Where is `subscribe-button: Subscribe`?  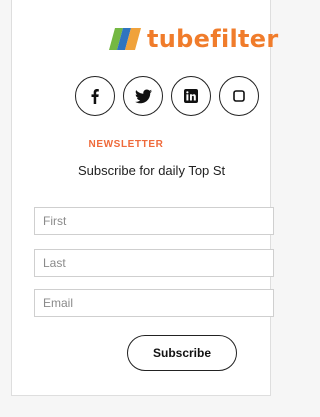
subscribe-button: Subscribe is located at coordinates (182, 353).